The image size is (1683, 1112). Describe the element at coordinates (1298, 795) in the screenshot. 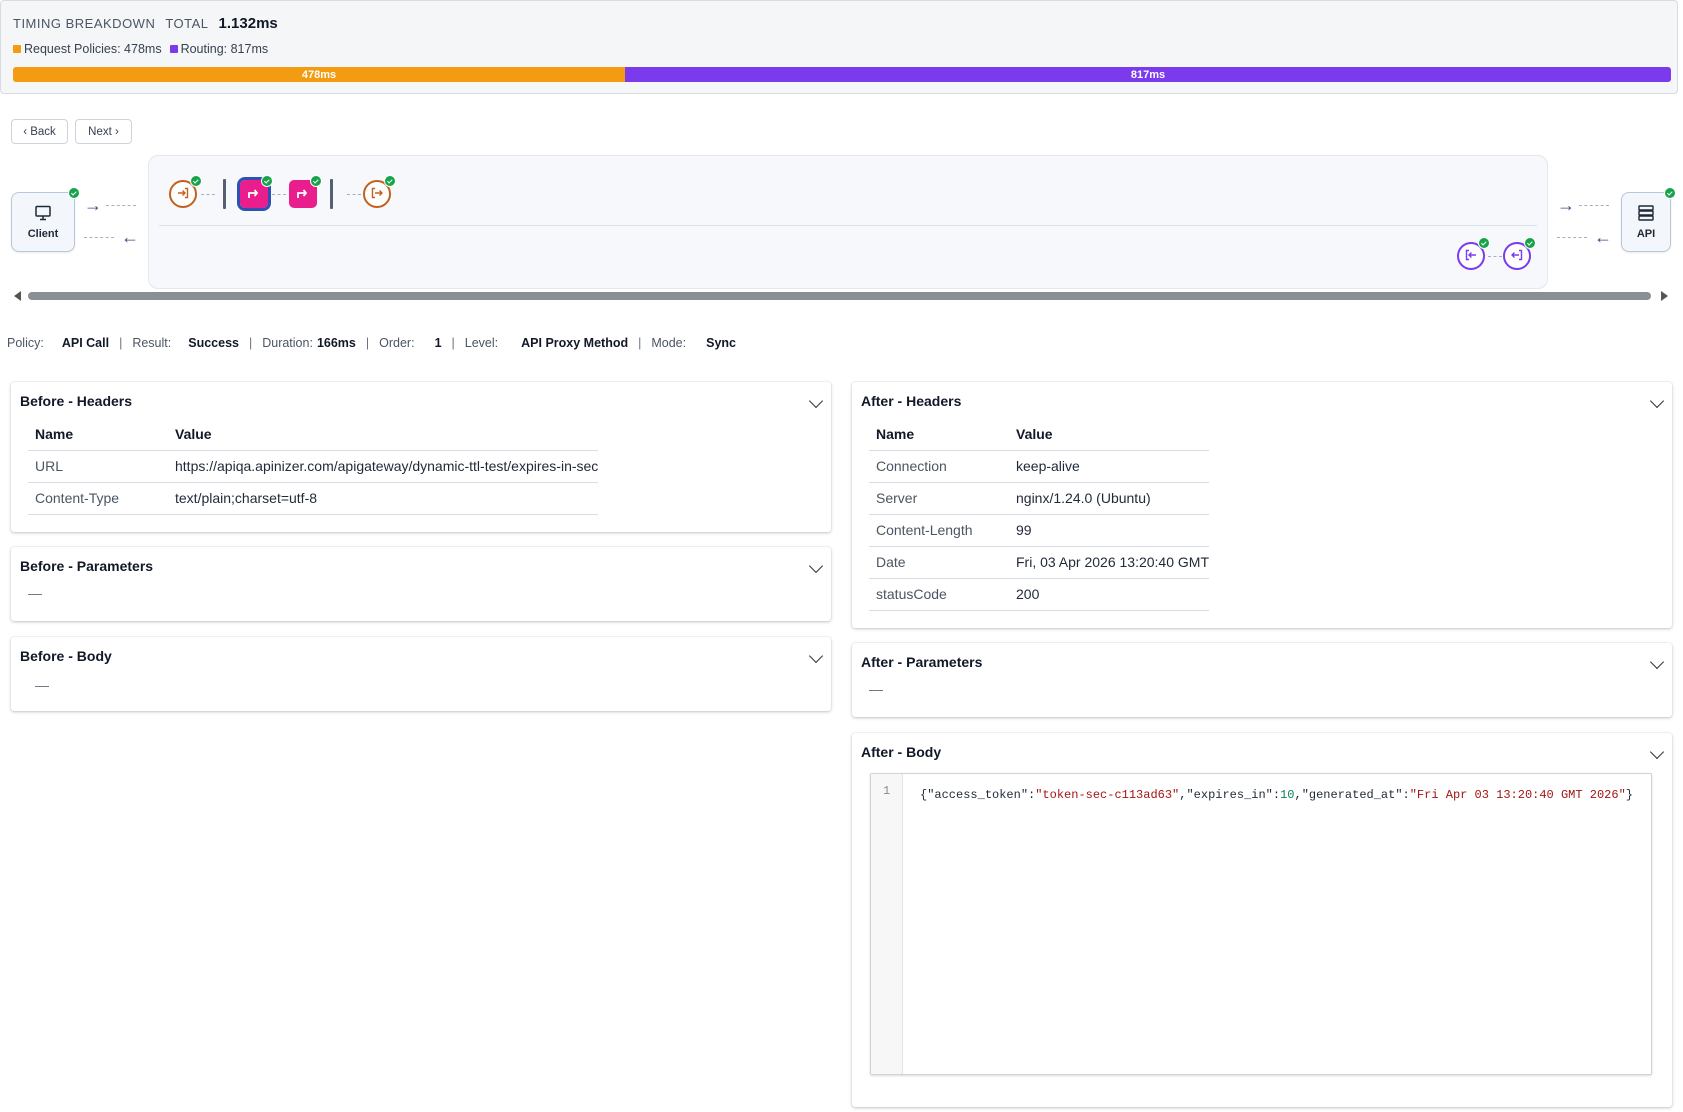

I see `json-token: ,` at that location.